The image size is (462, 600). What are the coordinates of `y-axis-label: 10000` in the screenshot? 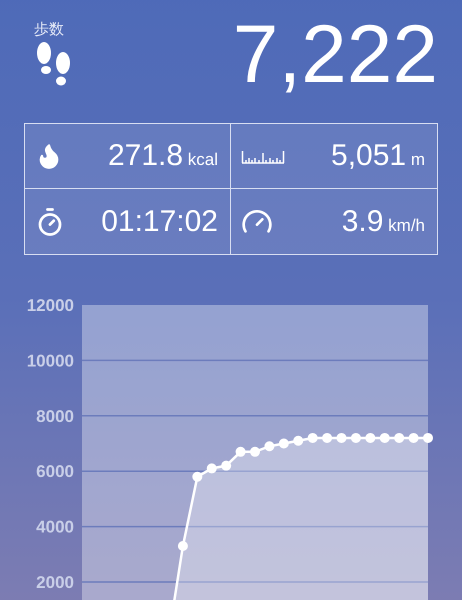 It's located at (50, 360).